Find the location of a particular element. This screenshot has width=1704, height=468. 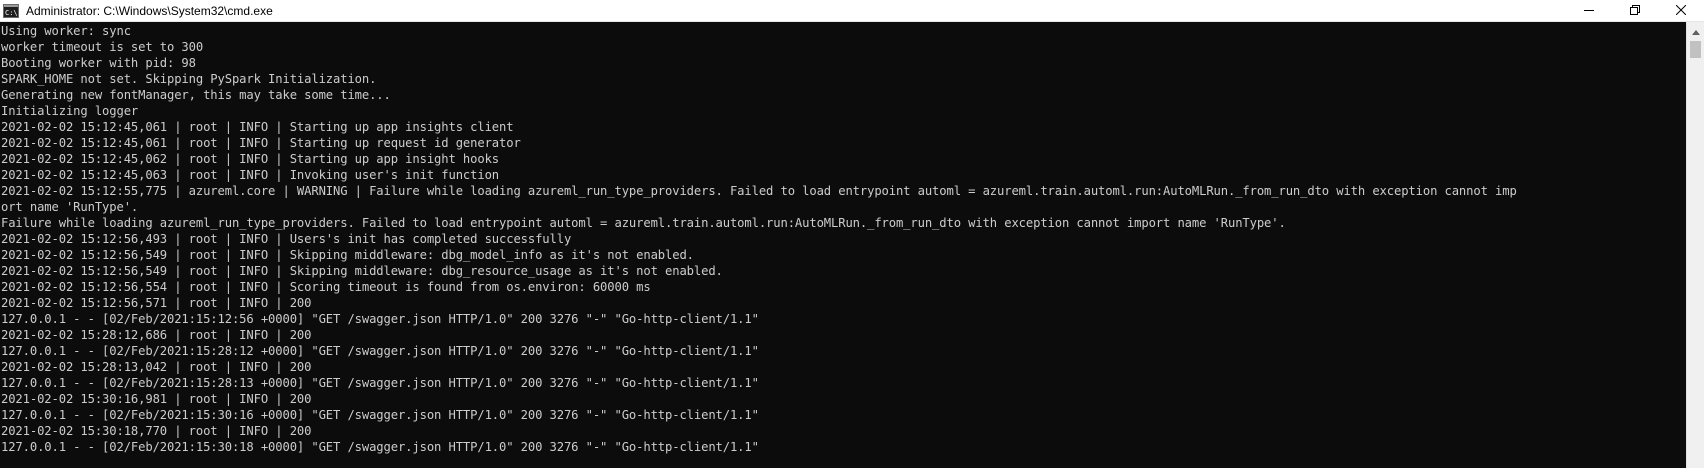

cmd-icon: C:\ is located at coordinates (11, 11).